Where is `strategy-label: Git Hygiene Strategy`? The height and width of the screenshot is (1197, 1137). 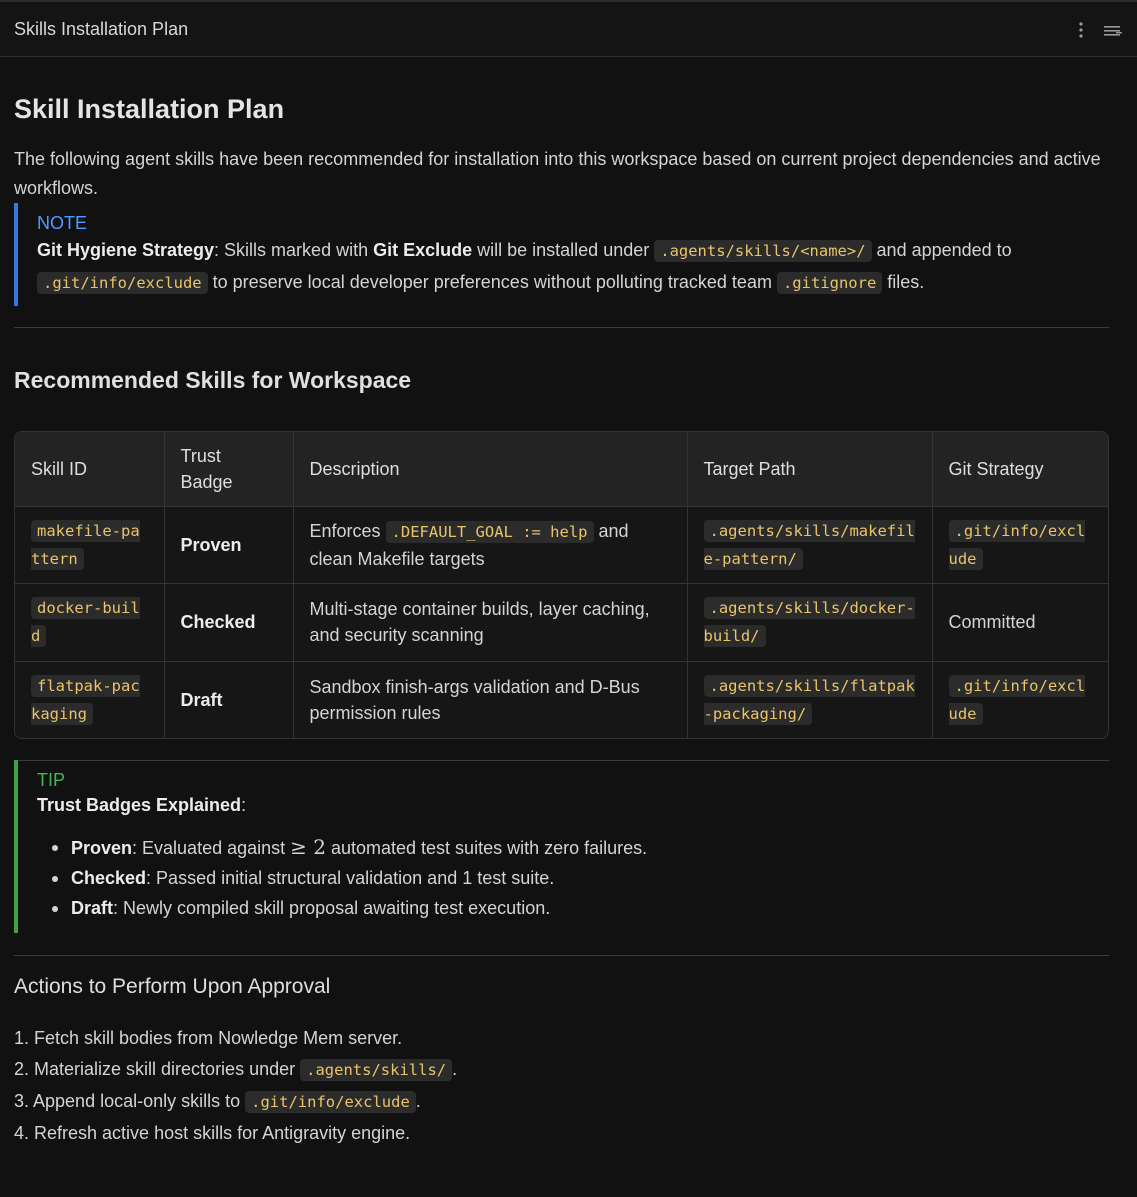 strategy-label: Git Hygiene Strategy is located at coordinates (126, 250).